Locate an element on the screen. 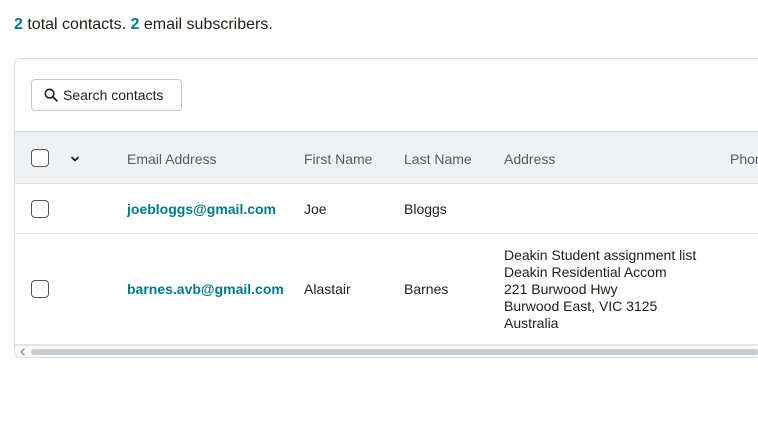 The width and height of the screenshot is (758, 441). total-contacts-label: total contacts. is located at coordinates (76, 24).